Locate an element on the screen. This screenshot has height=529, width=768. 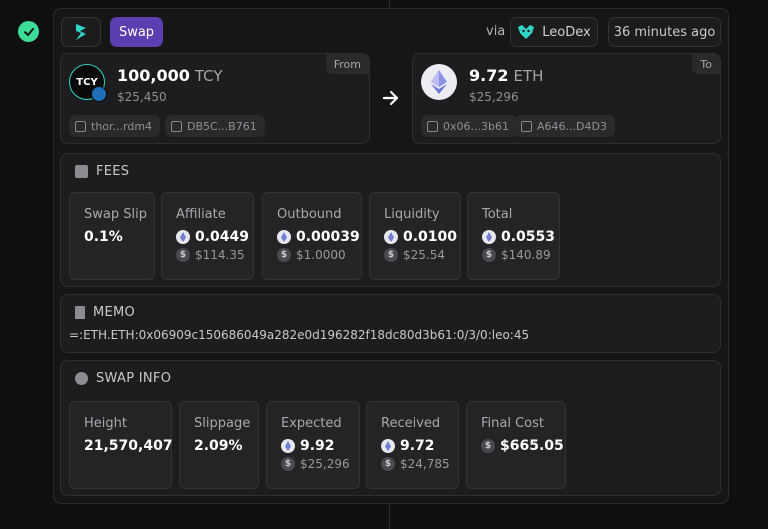
source-leodex-button: LeoDex is located at coordinates (554, 32).